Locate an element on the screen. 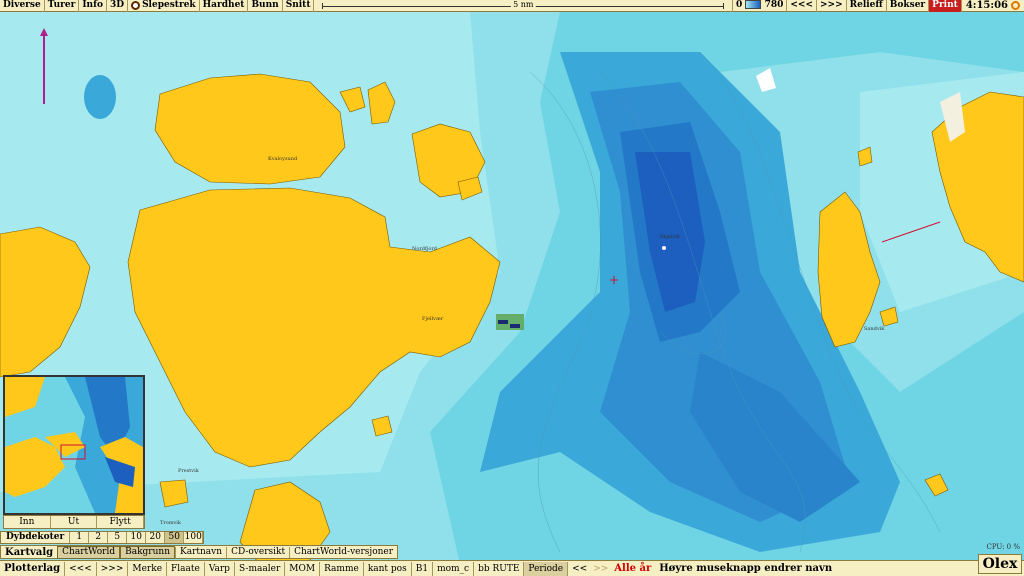  scale-label: 5 nm is located at coordinates (523, 4).